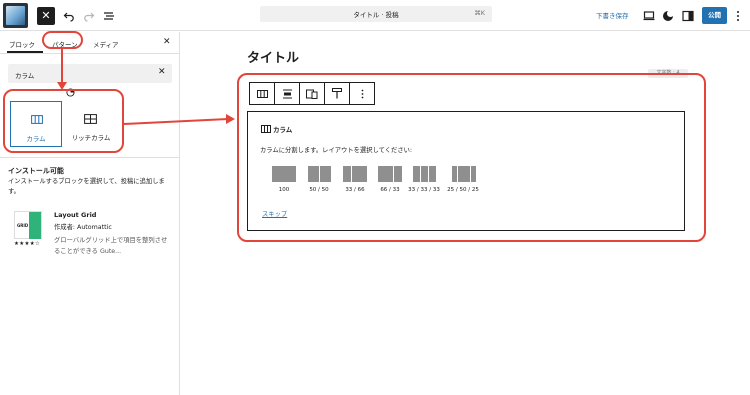  I want to click on search-value: カラム, so click(25, 76).